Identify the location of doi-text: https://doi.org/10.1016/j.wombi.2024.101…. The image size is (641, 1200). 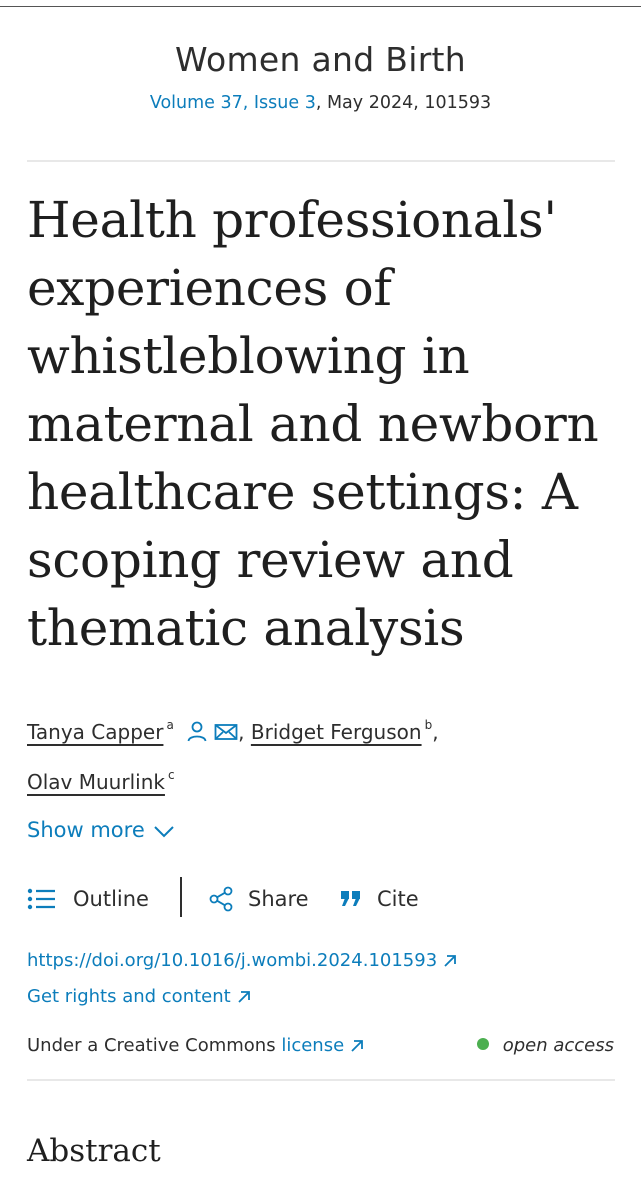
(232, 960).